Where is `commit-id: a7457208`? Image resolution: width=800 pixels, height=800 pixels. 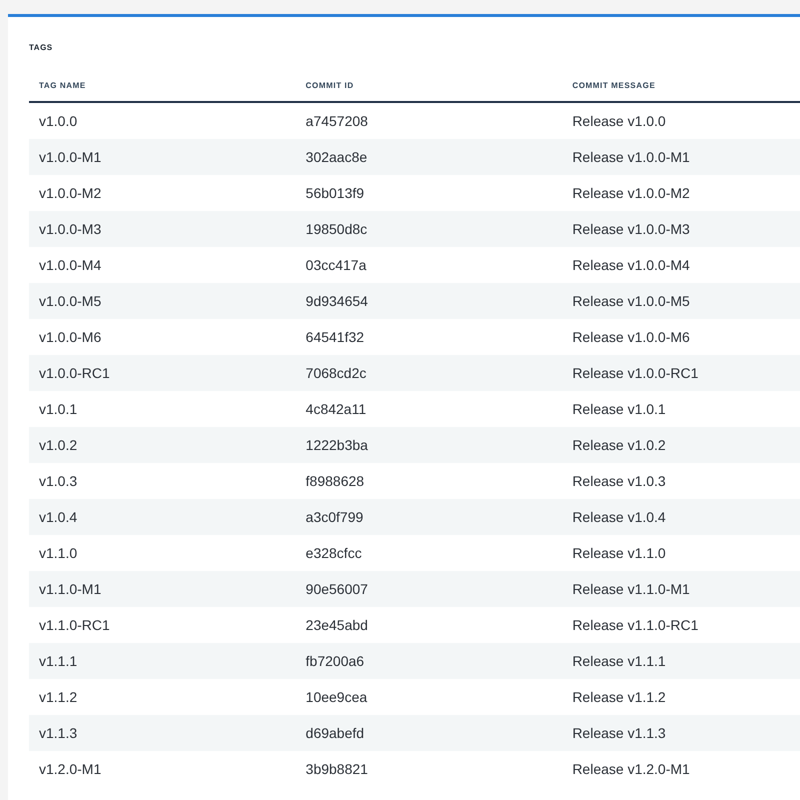 commit-id: a7457208 is located at coordinates (337, 121).